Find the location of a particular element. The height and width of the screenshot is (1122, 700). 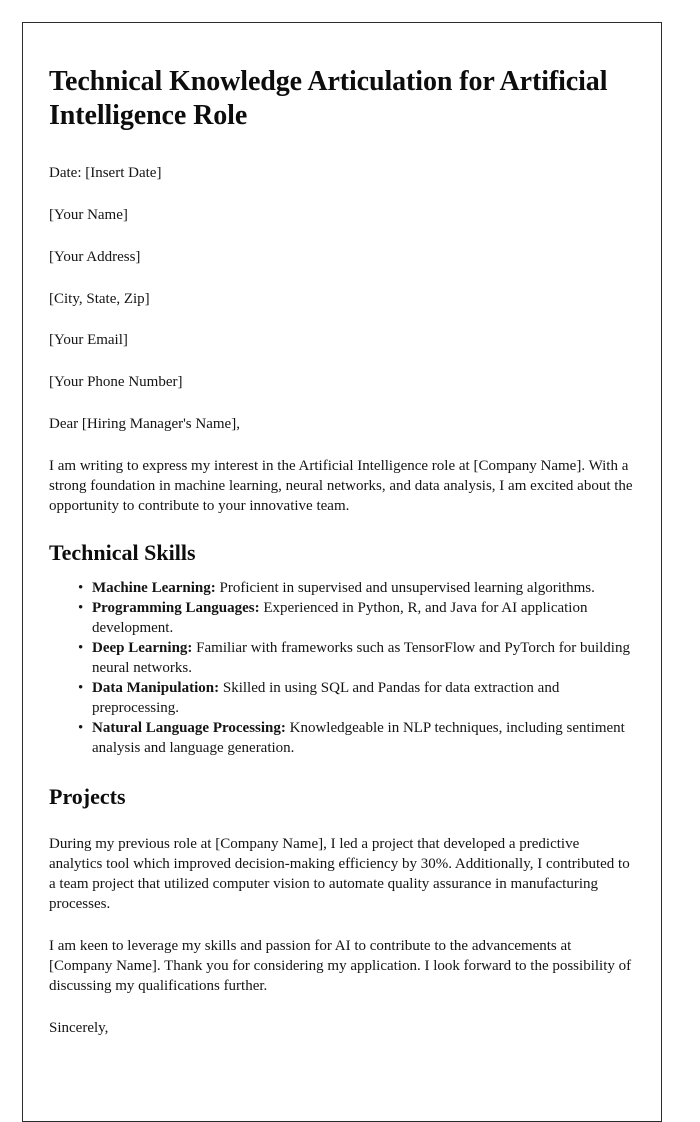

skill-term: Machine Learning: is located at coordinates (154, 587).